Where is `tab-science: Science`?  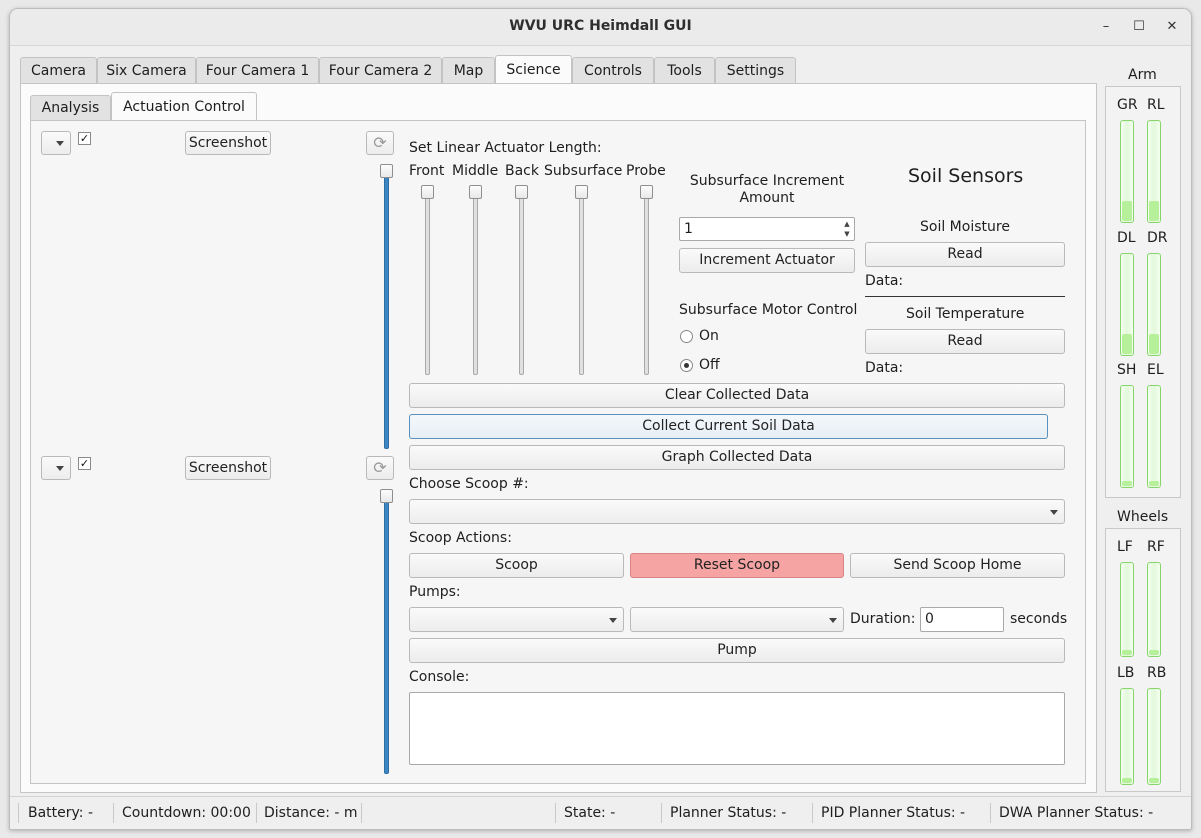
tab-science: Science is located at coordinates (533, 70).